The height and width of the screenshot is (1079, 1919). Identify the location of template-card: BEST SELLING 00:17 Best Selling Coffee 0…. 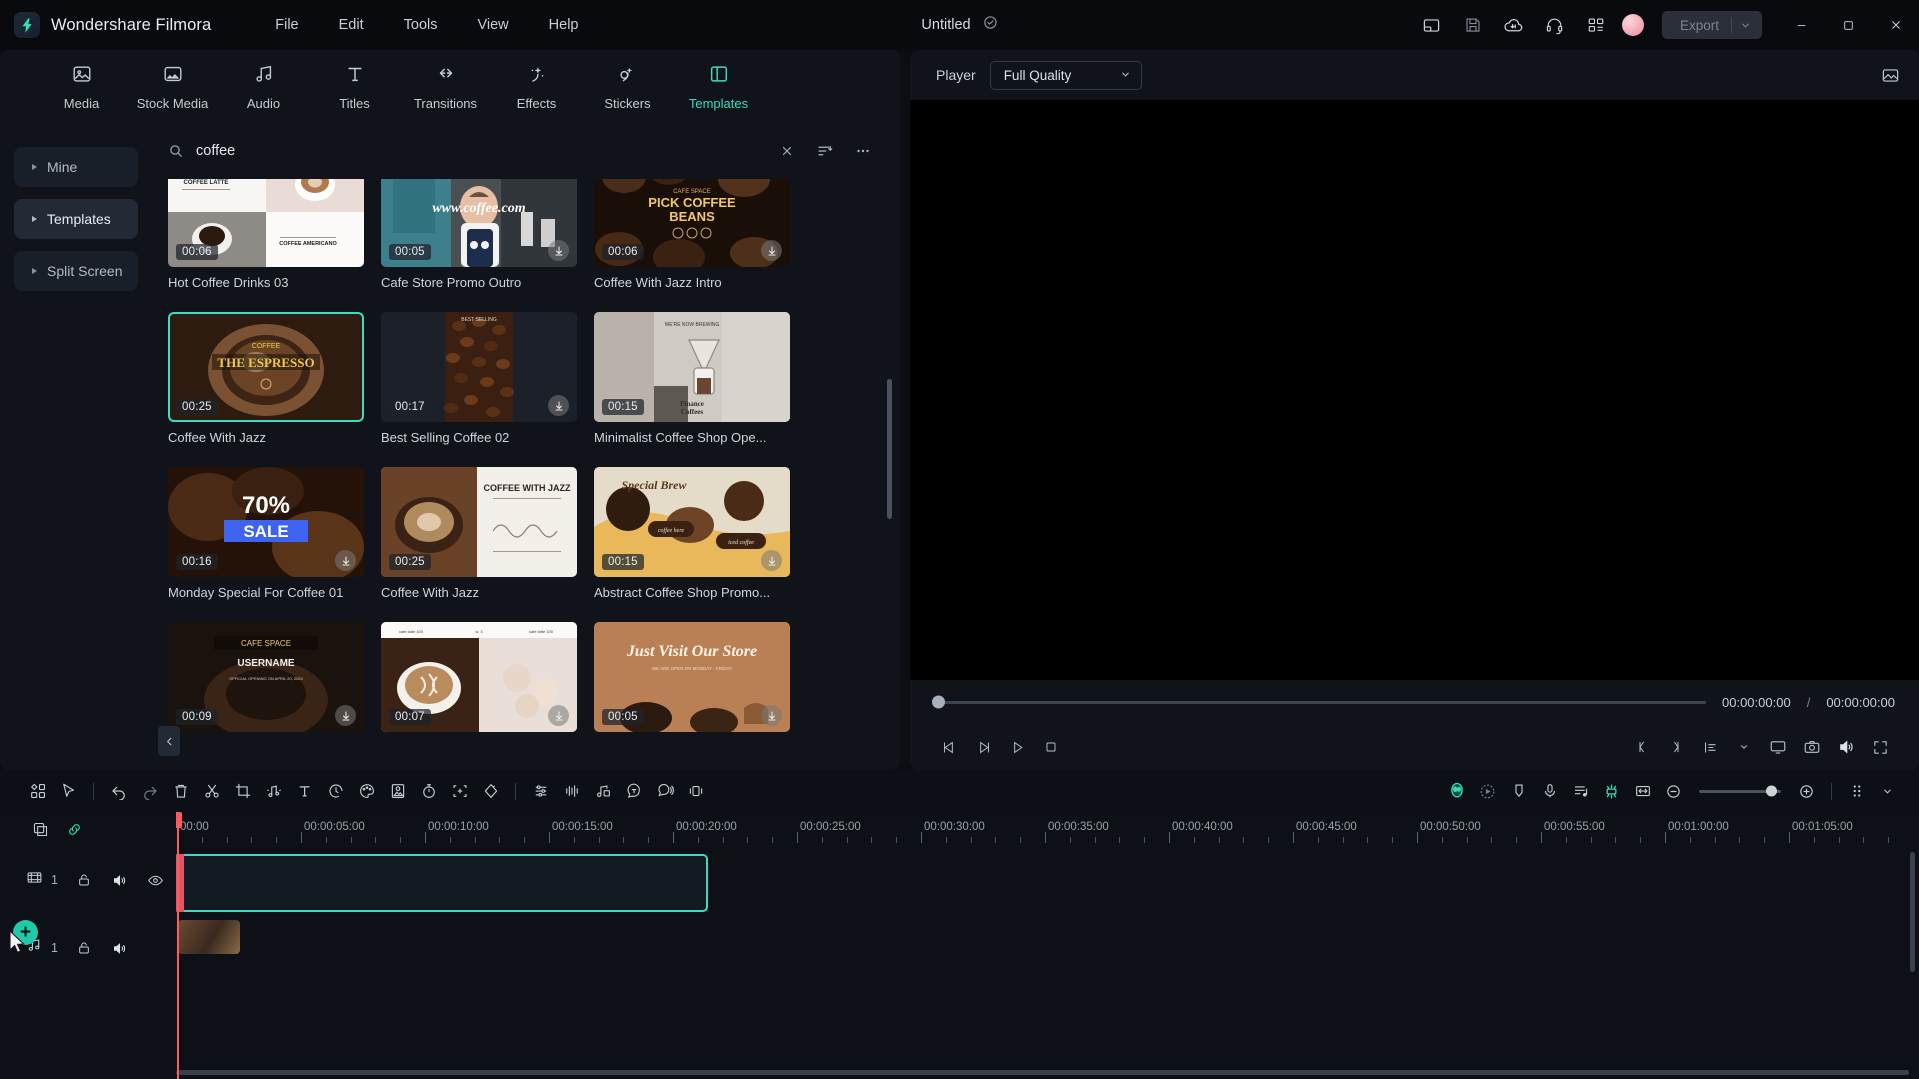
(479, 378).